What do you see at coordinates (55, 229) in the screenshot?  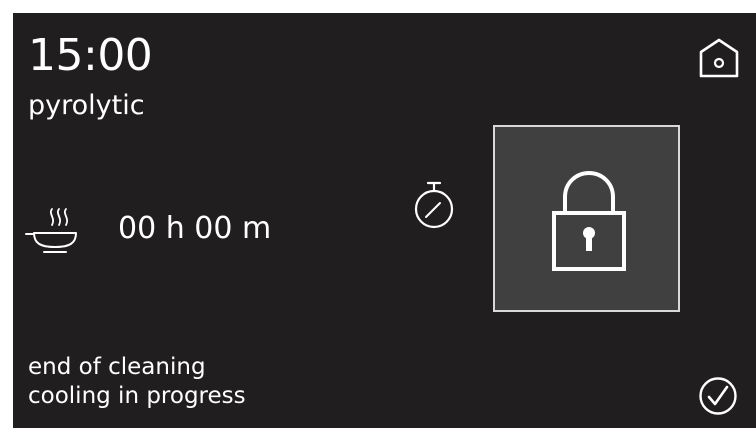 I see `steaming-pan-icon` at bounding box center [55, 229].